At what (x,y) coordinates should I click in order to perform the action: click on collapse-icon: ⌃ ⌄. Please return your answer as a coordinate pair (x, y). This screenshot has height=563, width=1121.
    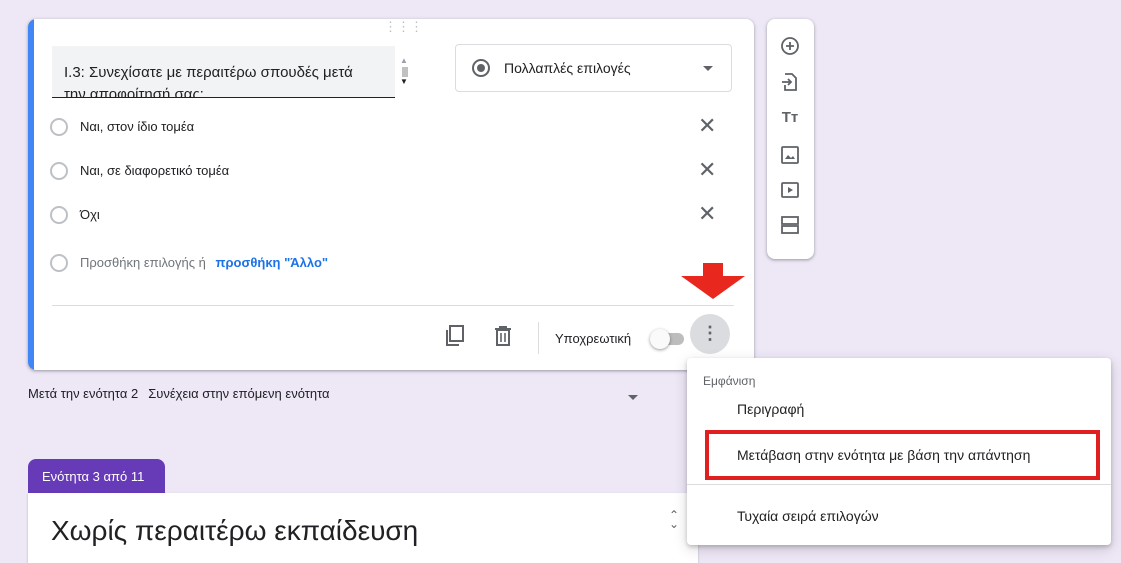
    Looking at the image, I should click on (674, 519).